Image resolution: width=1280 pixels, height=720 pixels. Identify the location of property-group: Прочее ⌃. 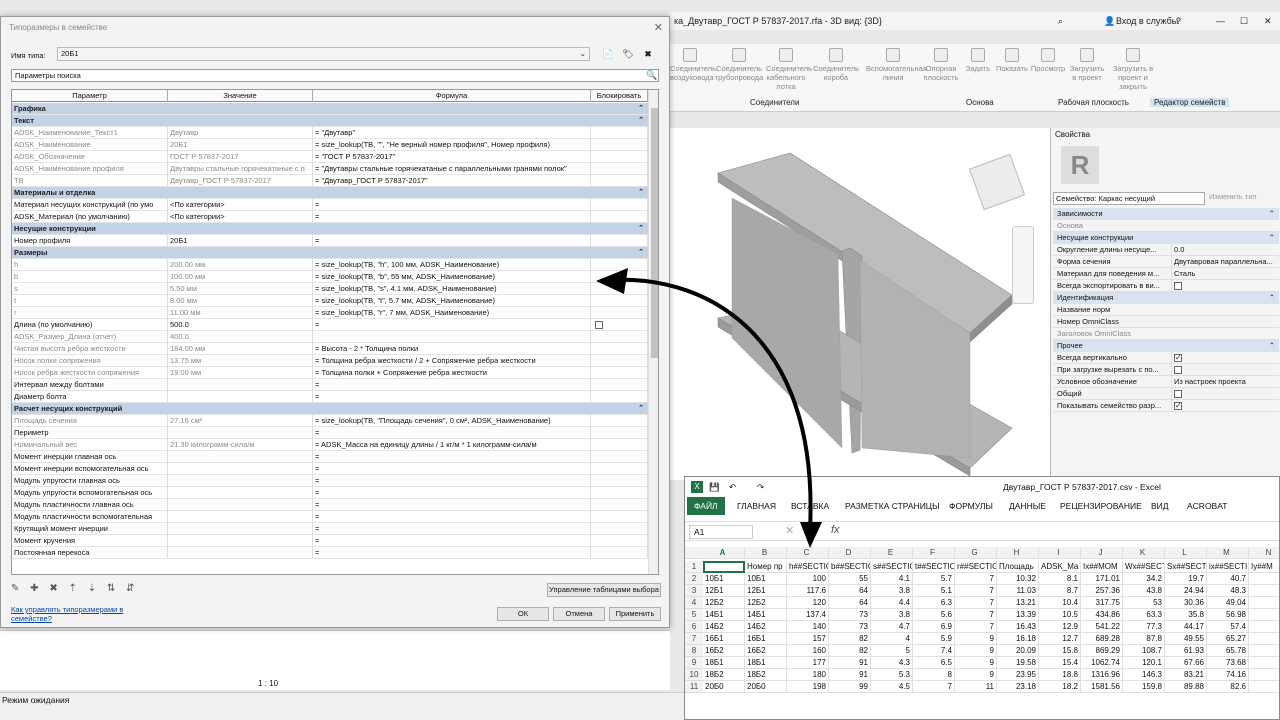
(1166, 346).